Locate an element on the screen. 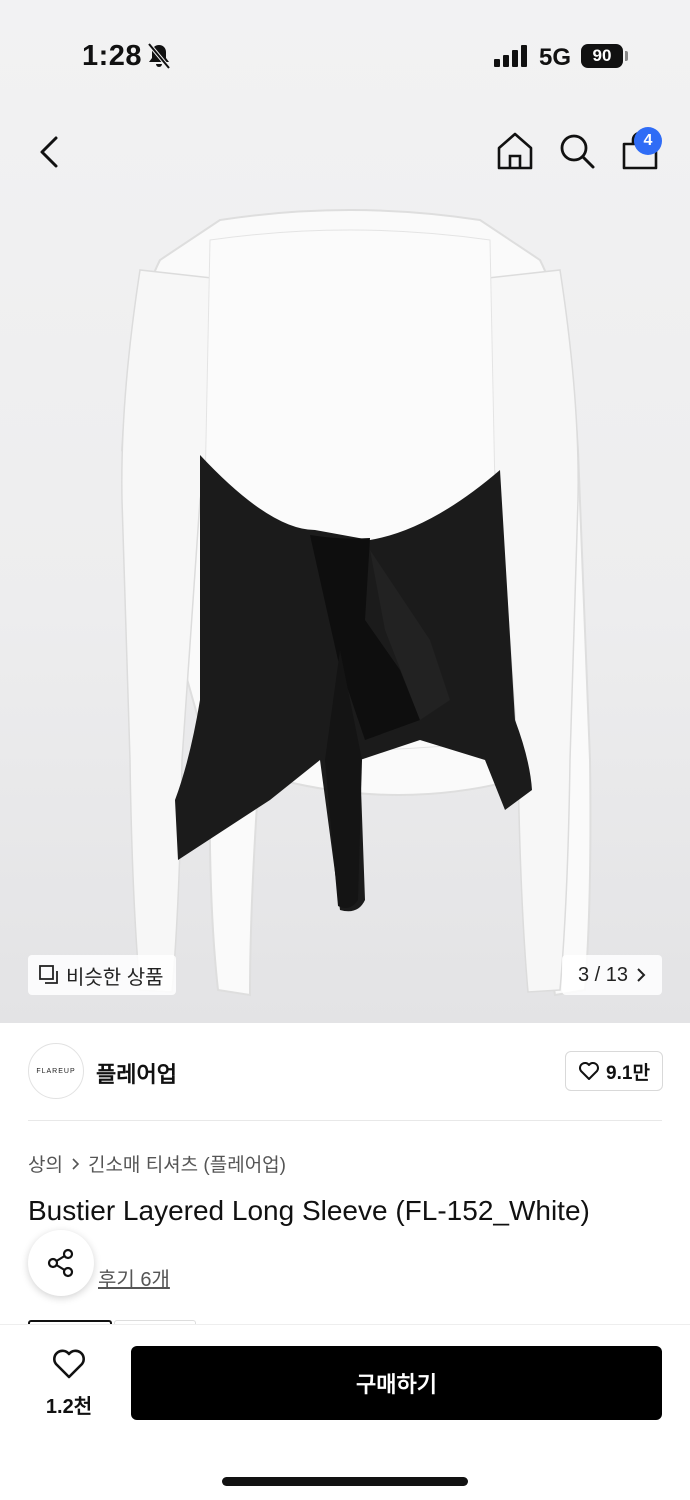 The height and width of the screenshot is (1500, 690). similar-products-button: 비슷한 상품 is located at coordinates (102, 975).